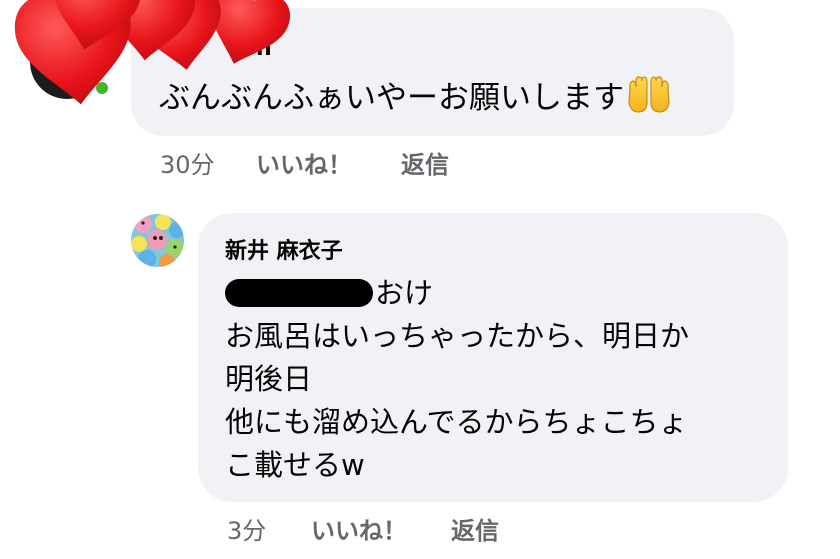 The height and width of the screenshot is (559, 840). I want to click on reply-line: こ載せるw, so click(295, 465).